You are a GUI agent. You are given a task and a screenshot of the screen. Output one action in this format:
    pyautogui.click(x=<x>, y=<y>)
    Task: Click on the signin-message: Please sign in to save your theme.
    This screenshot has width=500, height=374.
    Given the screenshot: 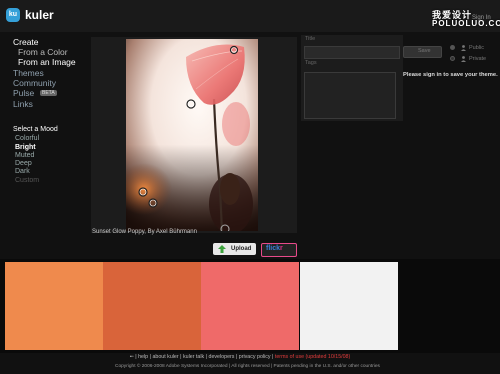 What is the action you would take?
    pyautogui.click(x=450, y=75)
    